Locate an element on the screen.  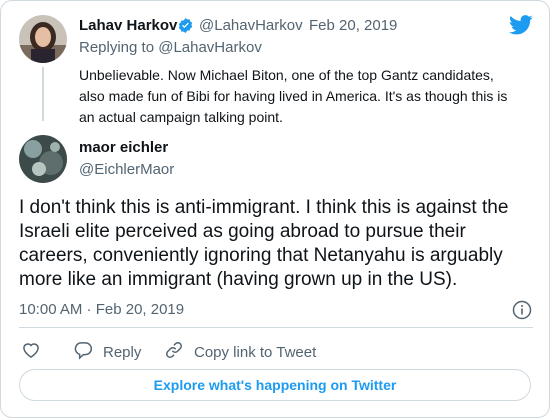
main-author-name: maor eichler is located at coordinates (123, 147).